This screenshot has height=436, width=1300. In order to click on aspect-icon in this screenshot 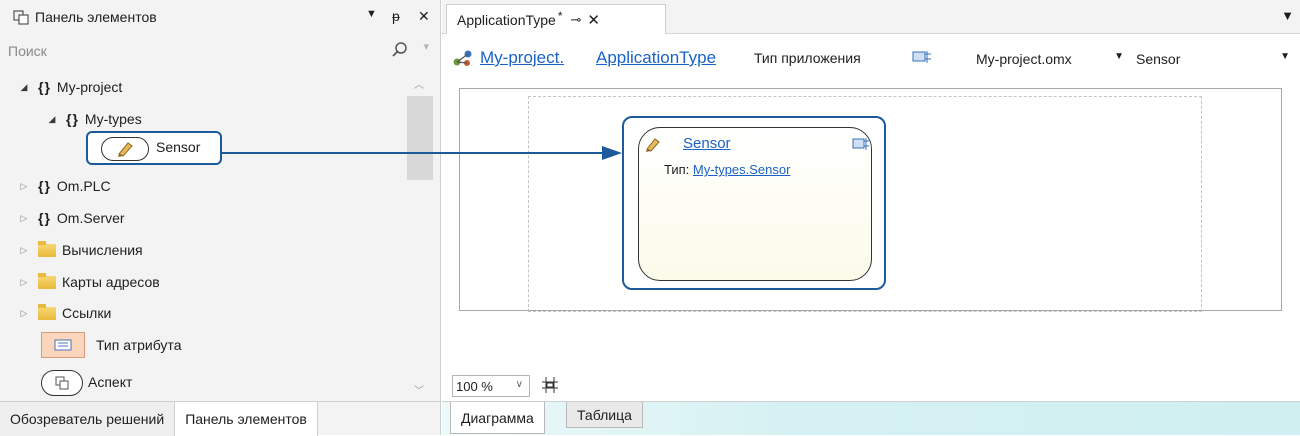, I will do `click(62, 383)`.